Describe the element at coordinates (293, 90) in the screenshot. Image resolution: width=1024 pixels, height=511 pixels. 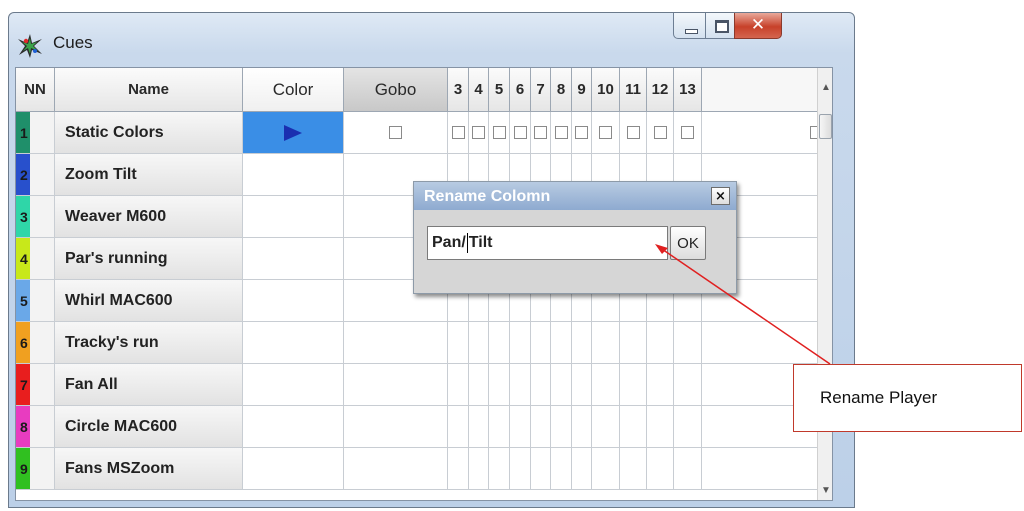
I see `header-color: Color` at that location.